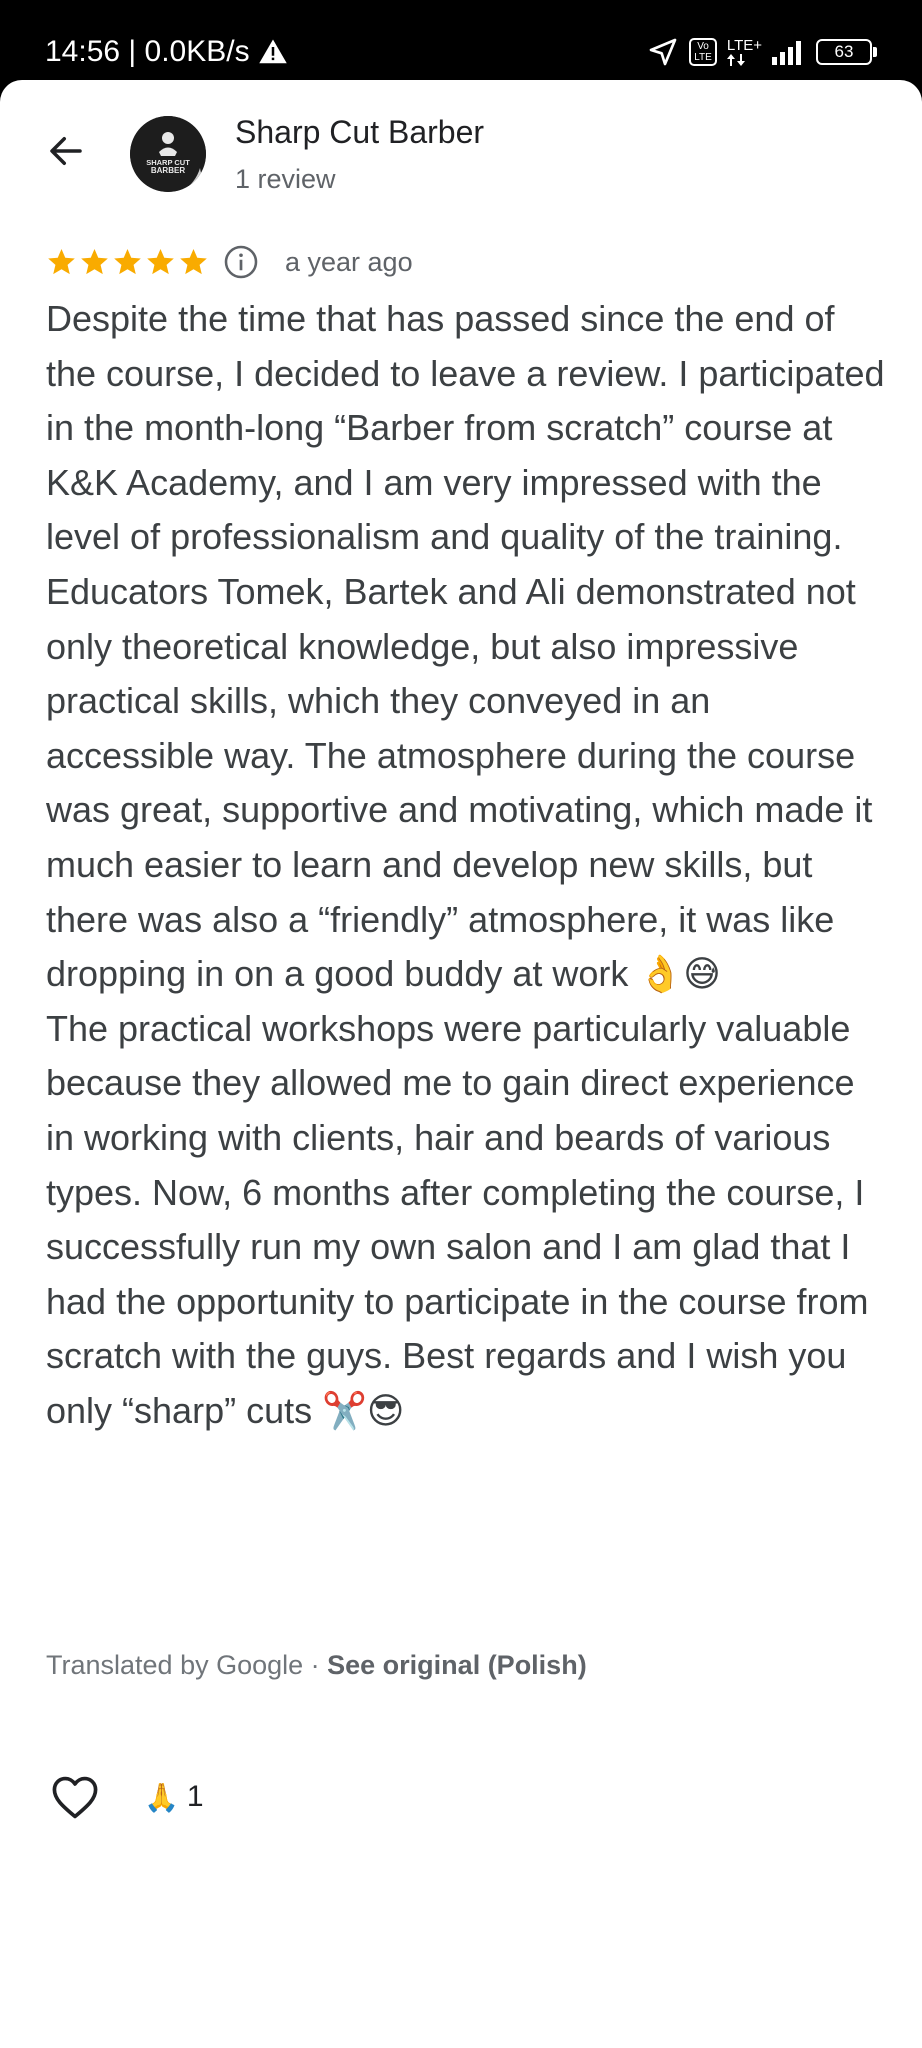 Image resolution: width=922 pixels, height=2048 pixels. I want to click on back-button, so click(66, 151).